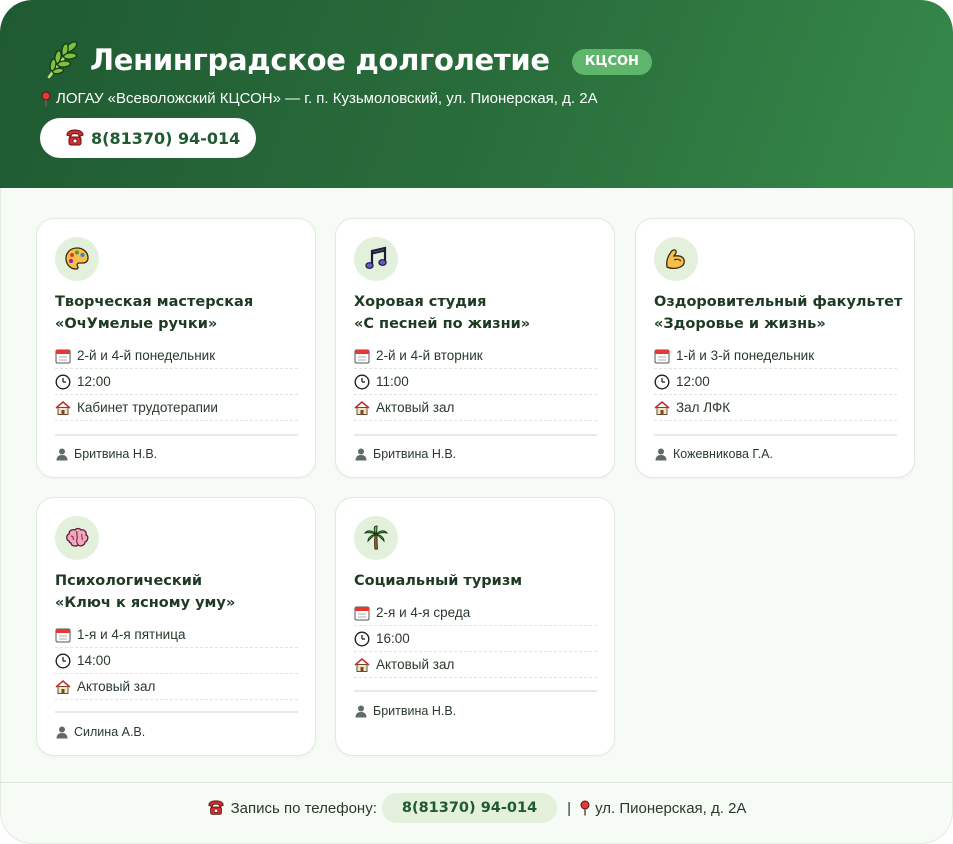 This screenshot has width=953, height=844. What do you see at coordinates (131, 634) in the screenshot?
I see `schedule-text: 1-я и 4-я пятница` at bounding box center [131, 634].